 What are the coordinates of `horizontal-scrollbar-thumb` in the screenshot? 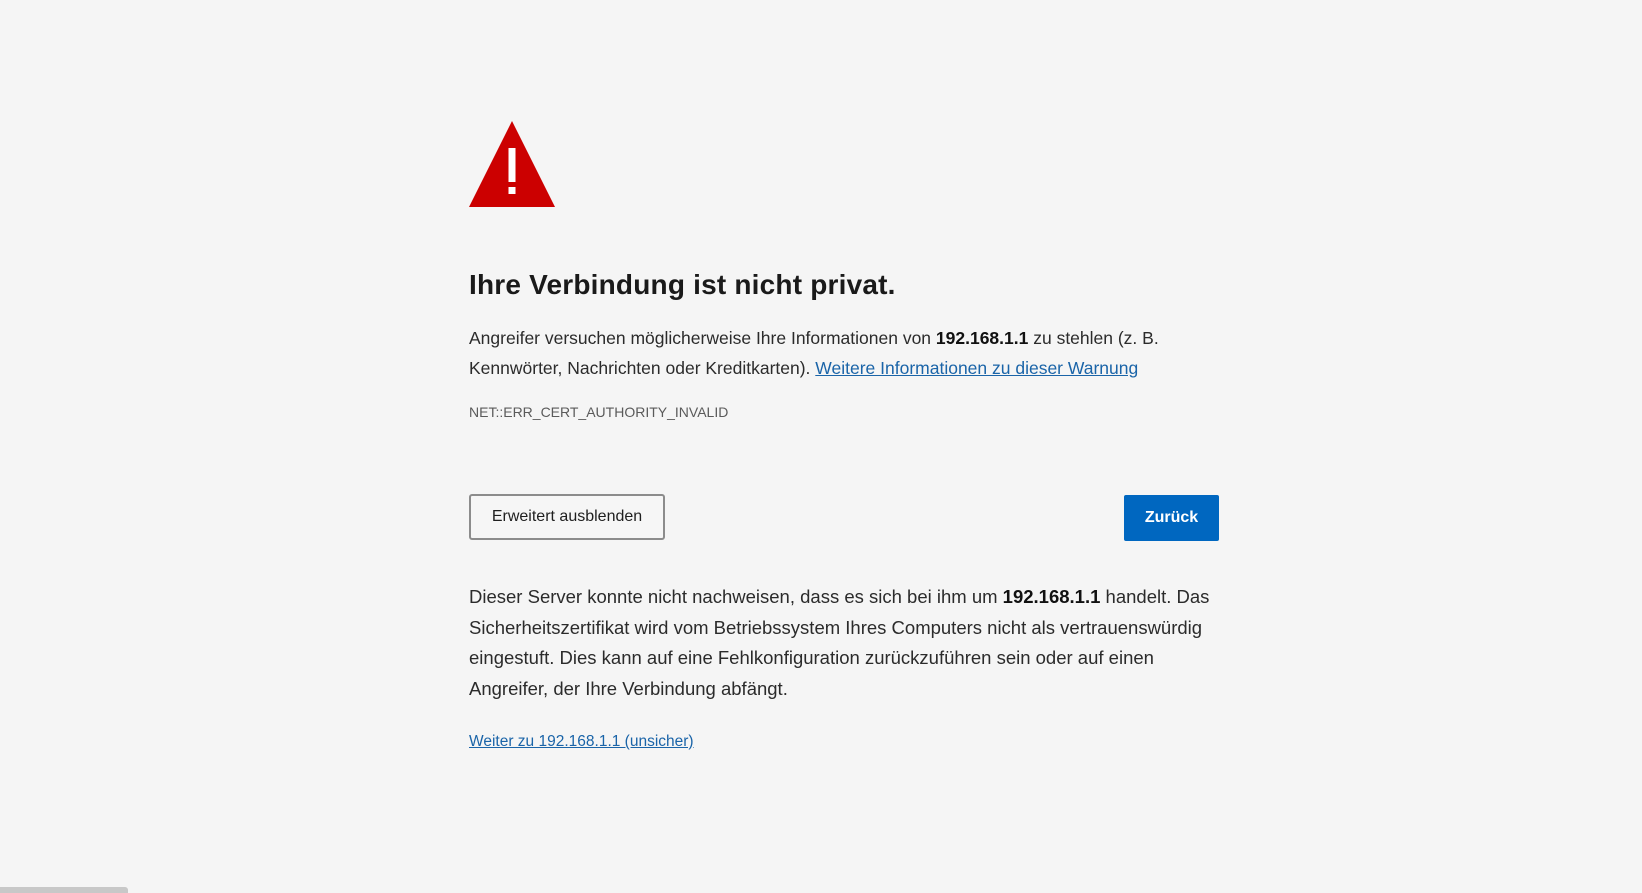 It's located at (64, 890).